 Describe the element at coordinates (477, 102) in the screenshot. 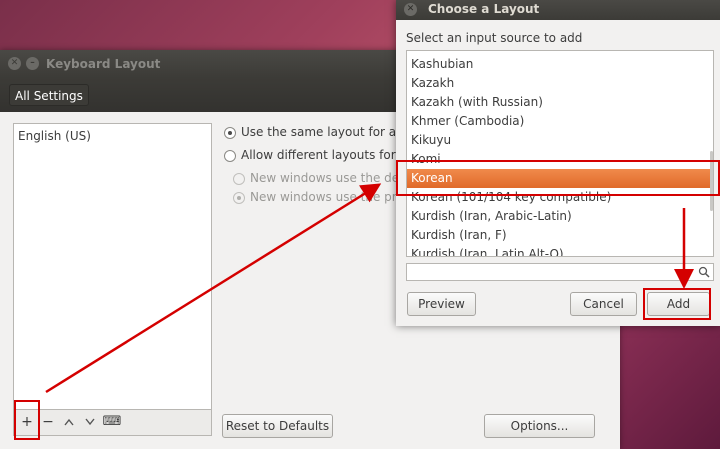

I see `list-item: Kazakh (with Russian)` at that location.